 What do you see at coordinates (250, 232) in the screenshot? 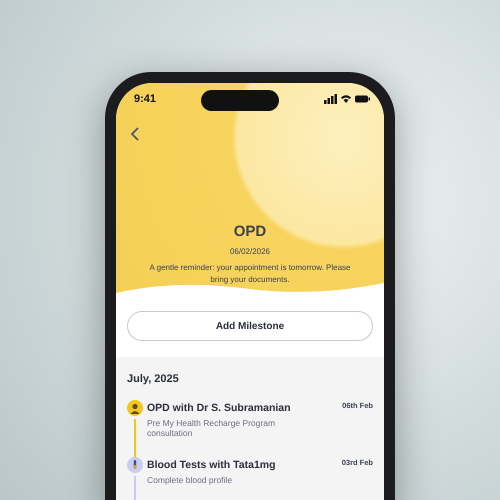
I see `header-title: OPD` at bounding box center [250, 232].